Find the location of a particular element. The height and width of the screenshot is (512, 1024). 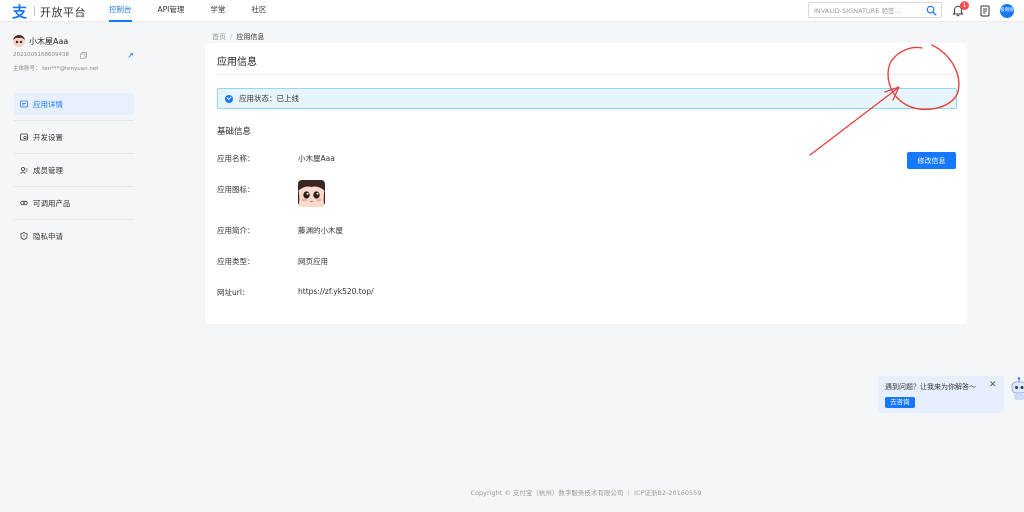

logo-divider is located at coordinates (34, 11).